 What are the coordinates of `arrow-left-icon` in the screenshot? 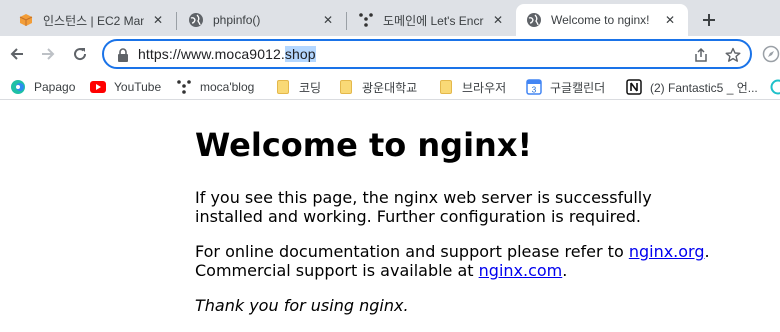 It's located at (16, 54).